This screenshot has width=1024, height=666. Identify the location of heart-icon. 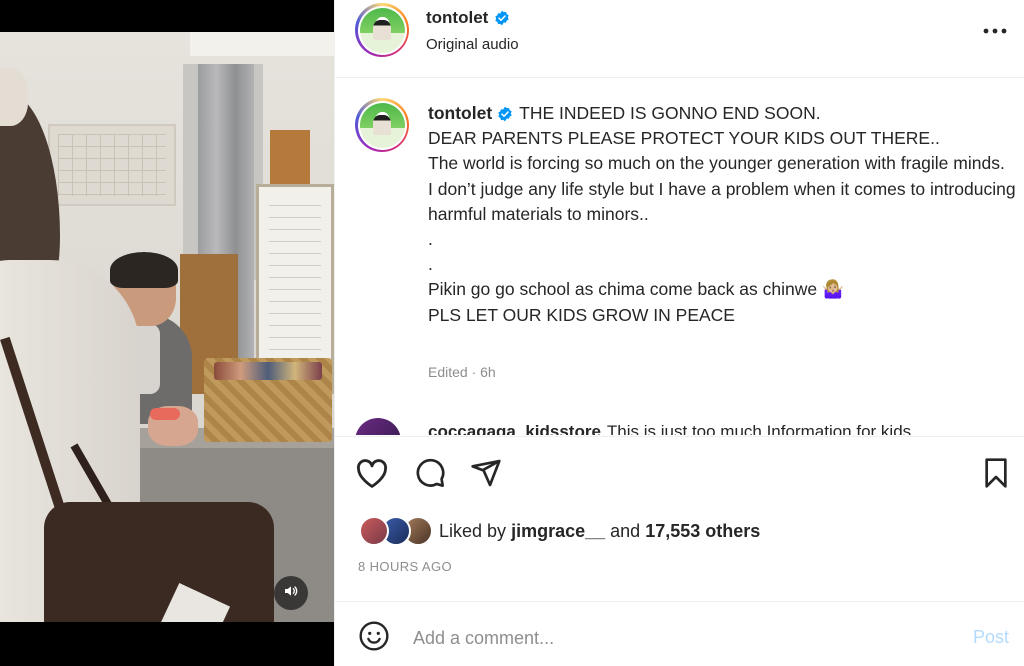
(372, 475).